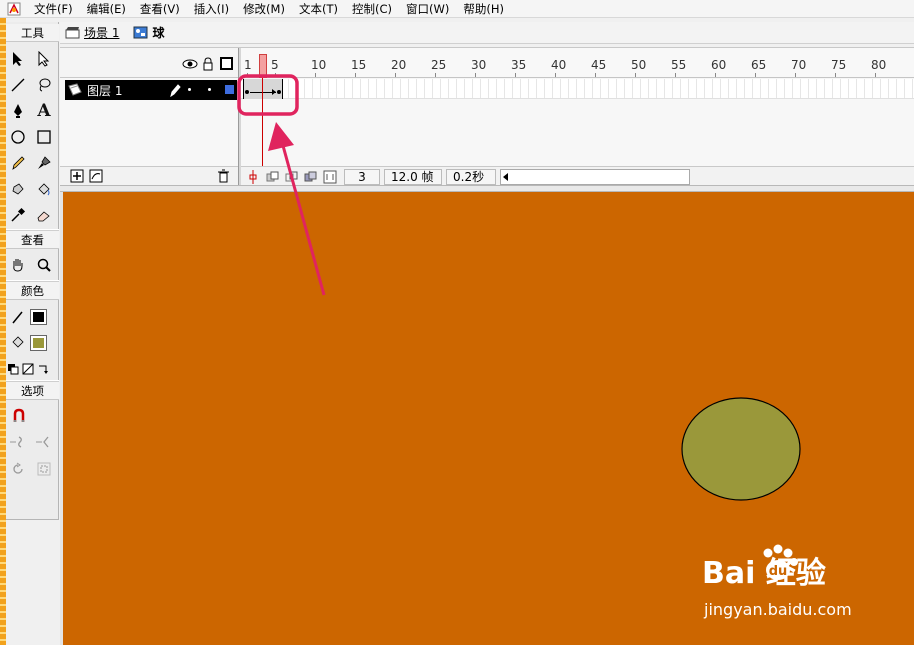  What do you see at coordinates (18, 442) in the screenshot?
I see `smooth-option-icon` at bounding box center [18, 442].